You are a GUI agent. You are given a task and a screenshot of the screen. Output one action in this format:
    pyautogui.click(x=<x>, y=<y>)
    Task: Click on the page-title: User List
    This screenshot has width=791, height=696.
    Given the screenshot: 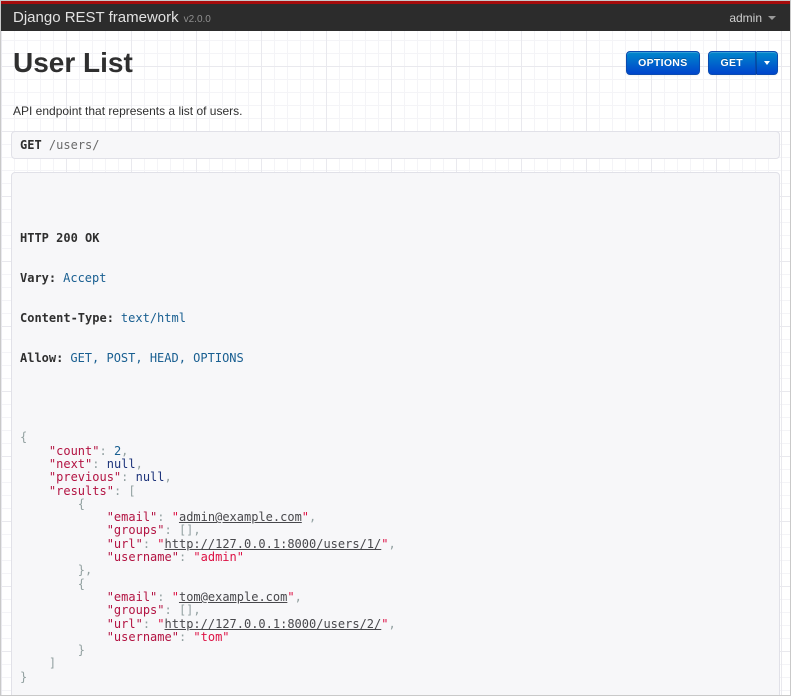 What is the action you would take?
    pyautogui.click(x=73, y=62)
    